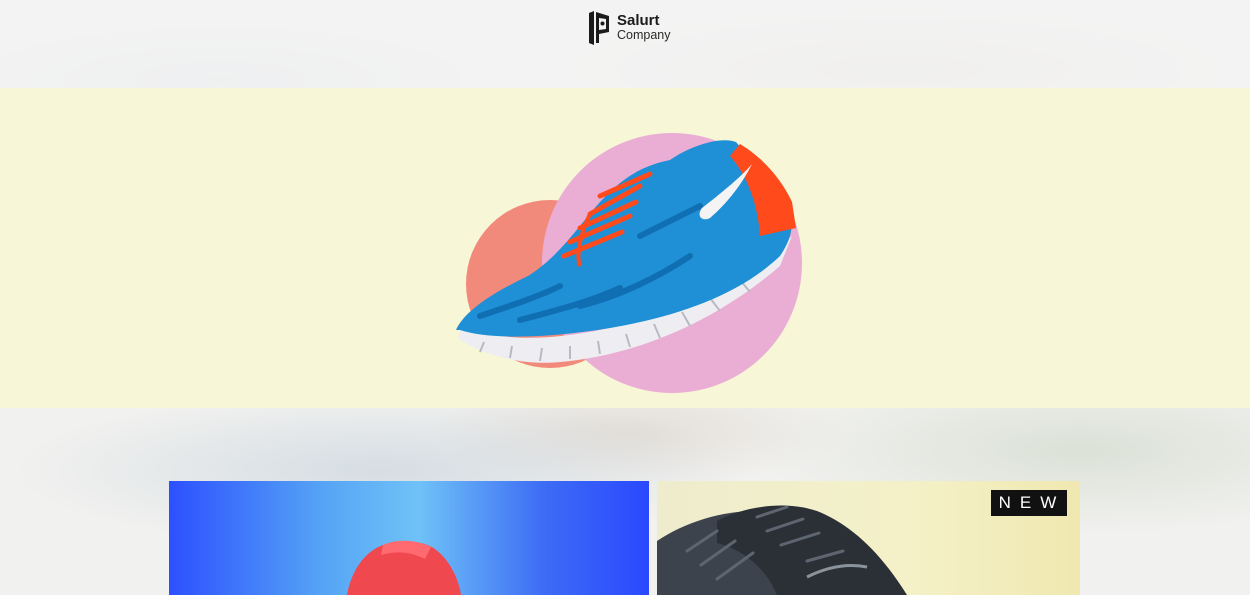 This screenshot has height=595, width=1250. What do you see at coordinates (630, 261) in the screenshot?
I see `hero-shoe-image` at bounding box center [630, 261].